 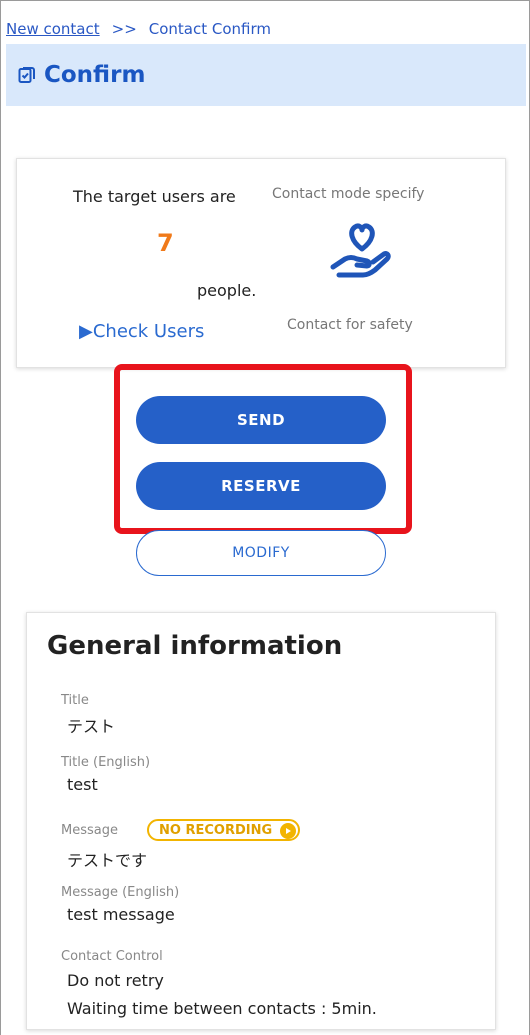 I want to click on message-english-label: Message (English), so click(x=120, y=892).